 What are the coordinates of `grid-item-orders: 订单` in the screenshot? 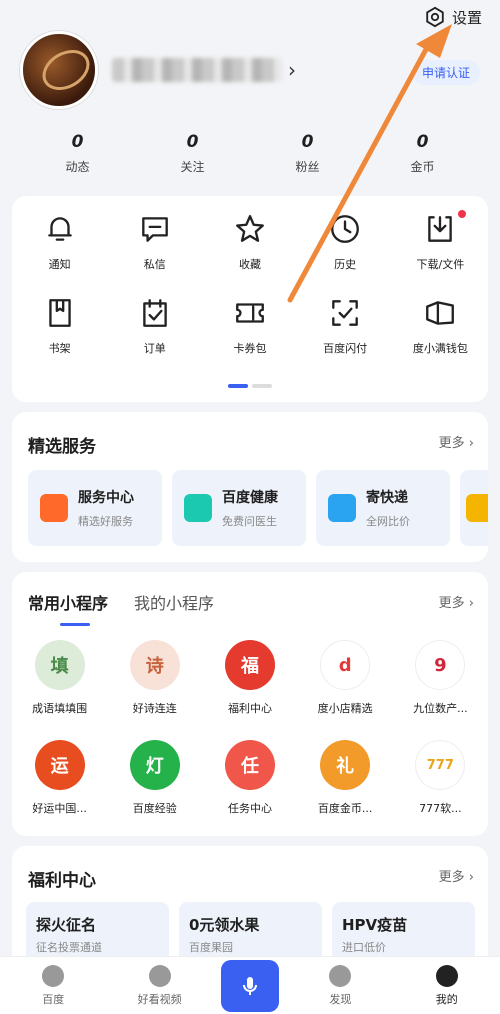 It's located at (154, 338).